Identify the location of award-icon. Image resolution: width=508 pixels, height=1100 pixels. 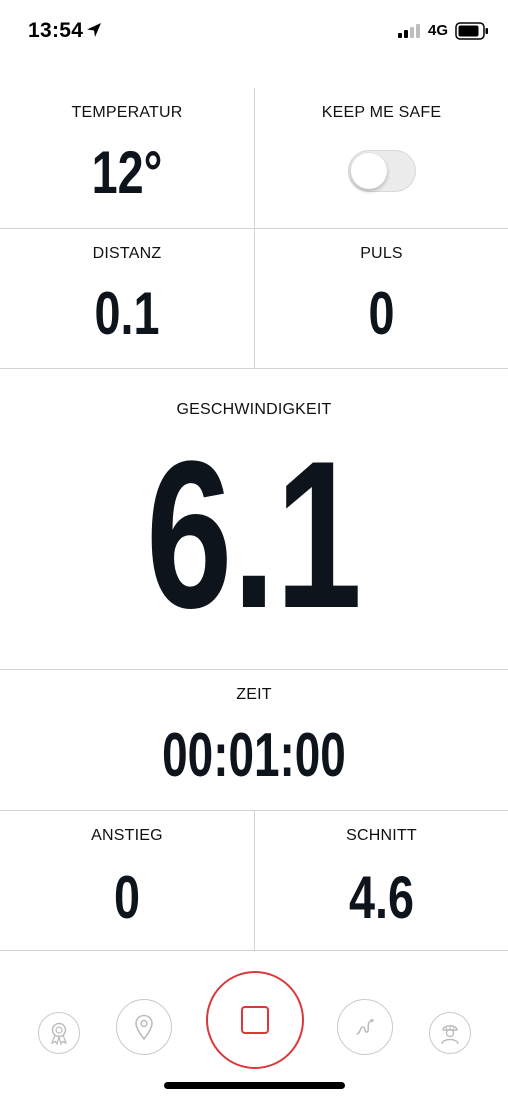
(59, 1034).